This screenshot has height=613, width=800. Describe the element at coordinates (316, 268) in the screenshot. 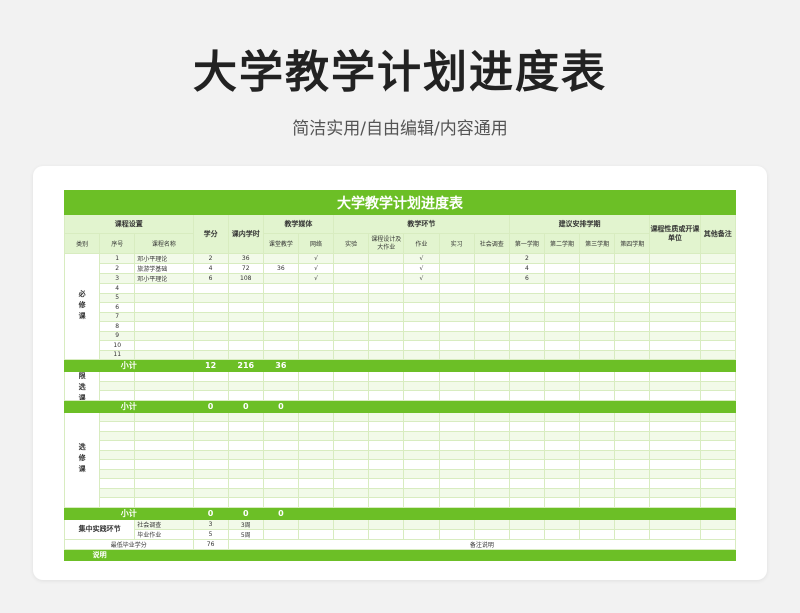

I see `online-cell: √` at that location.